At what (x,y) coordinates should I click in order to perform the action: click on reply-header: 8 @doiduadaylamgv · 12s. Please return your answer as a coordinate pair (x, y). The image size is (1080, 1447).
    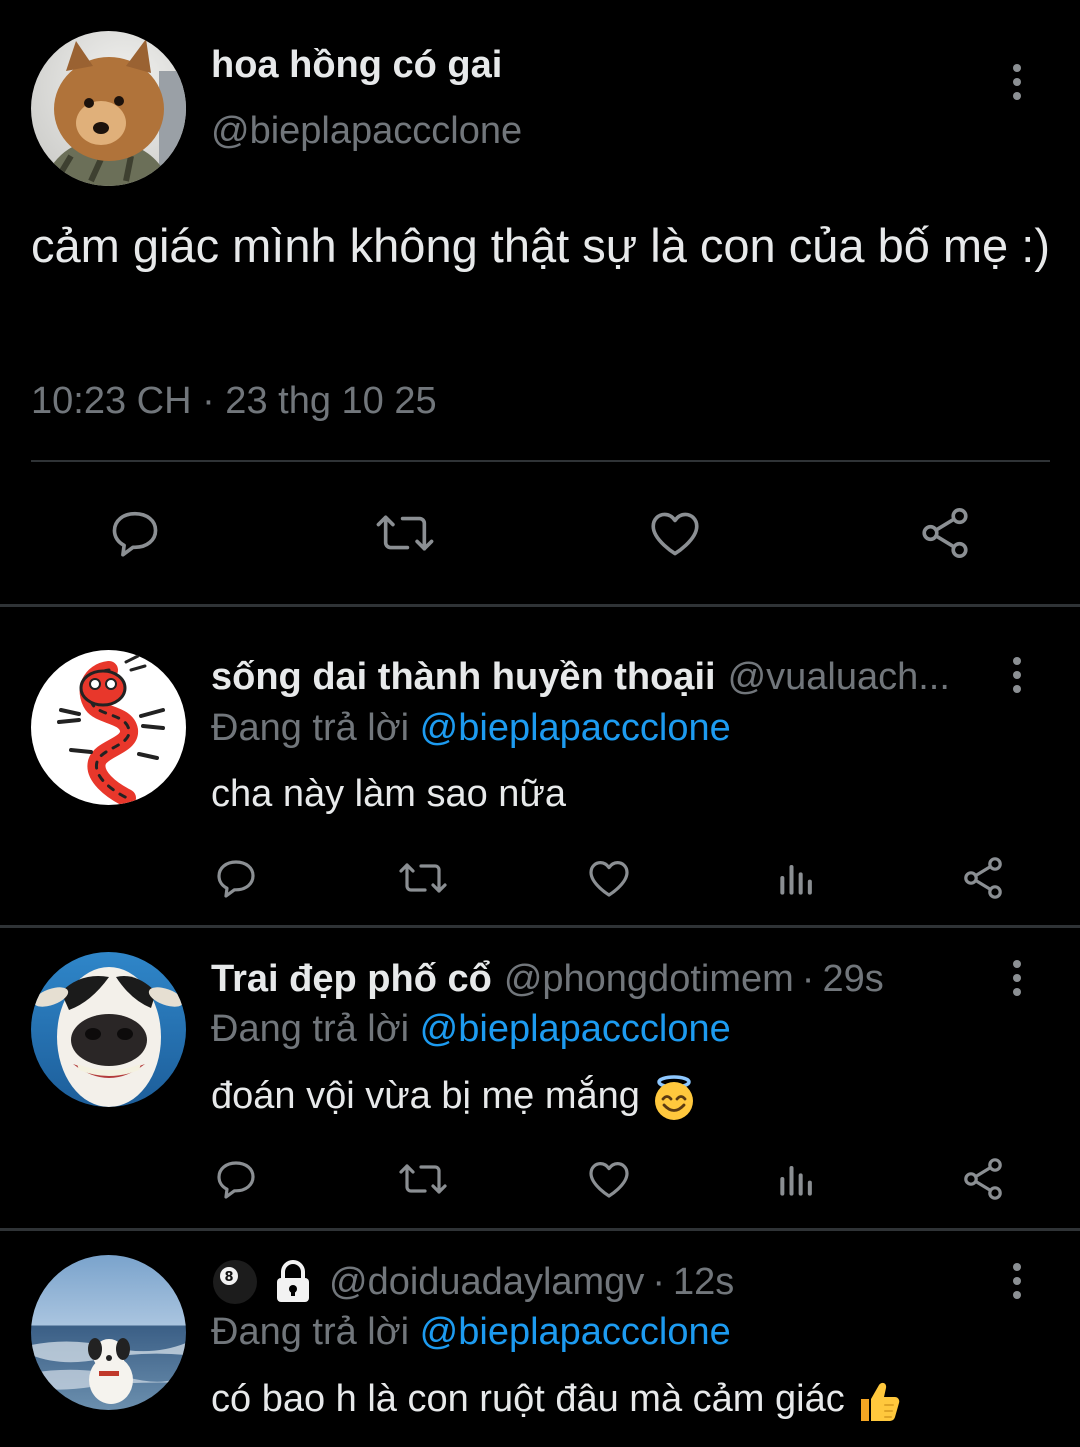
    Looking at the image, I should click on (472, 1282).